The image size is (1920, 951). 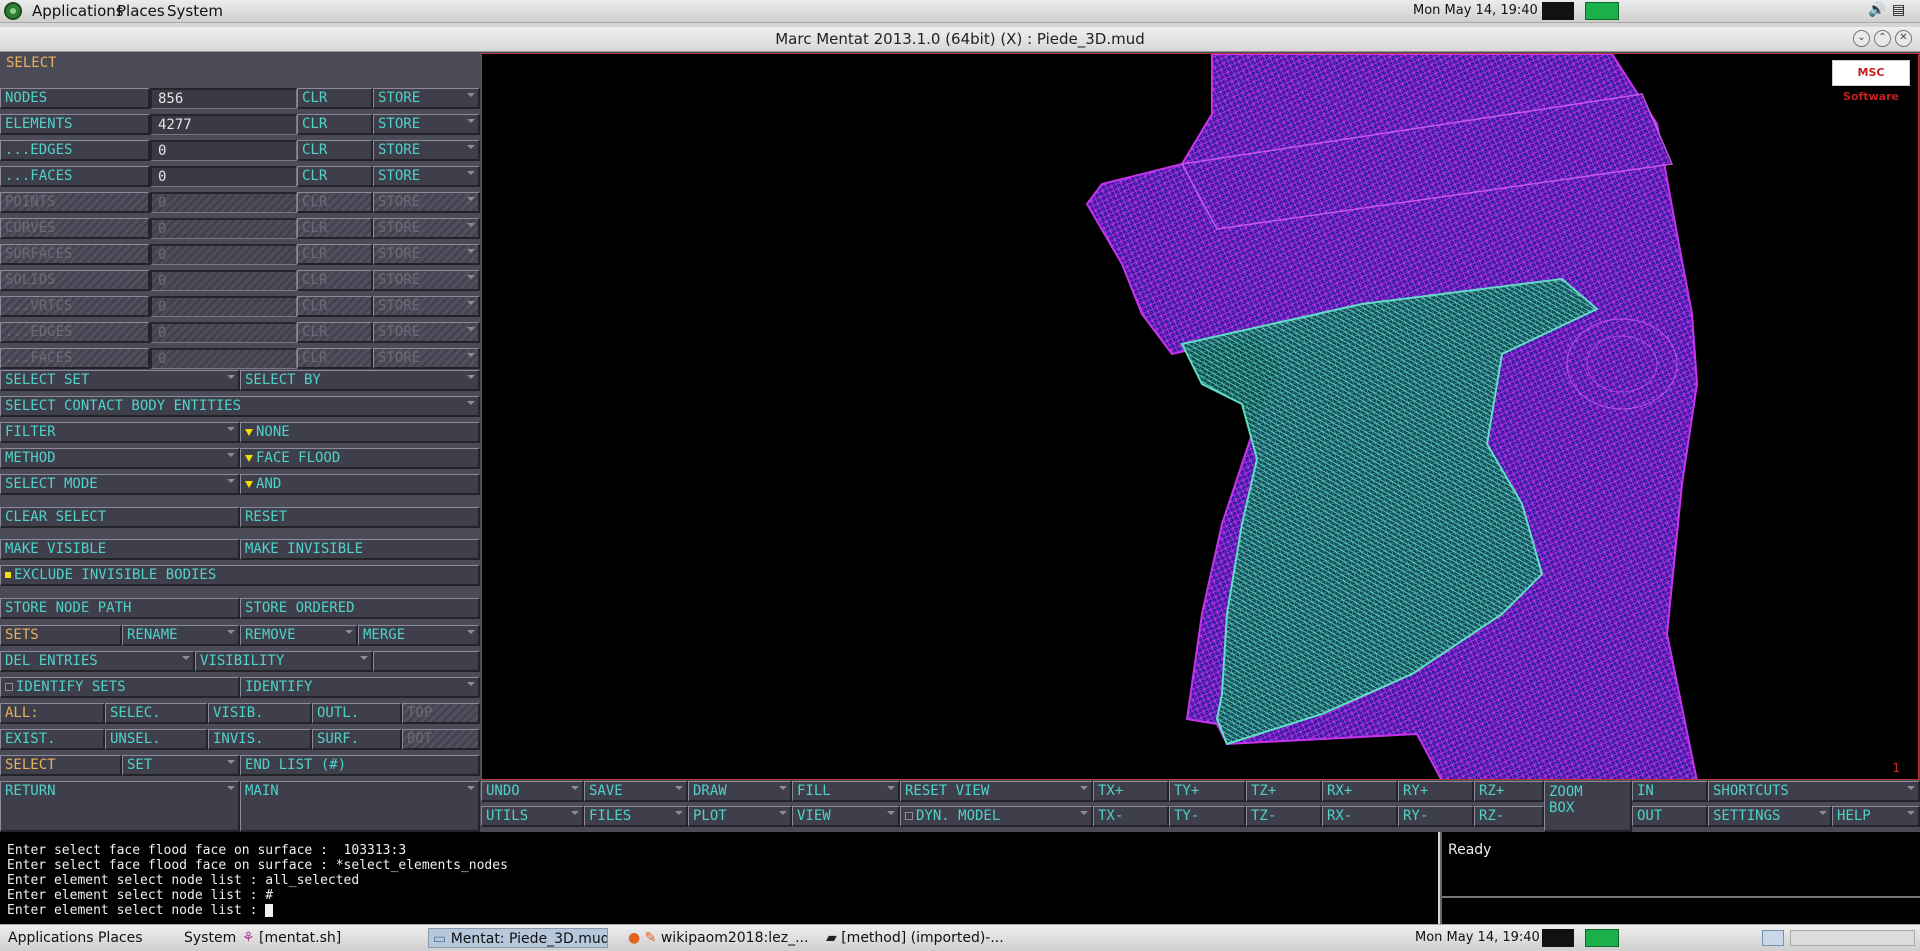 I want to click on select-row-label: SURFACES, so click(x=75, y=254).